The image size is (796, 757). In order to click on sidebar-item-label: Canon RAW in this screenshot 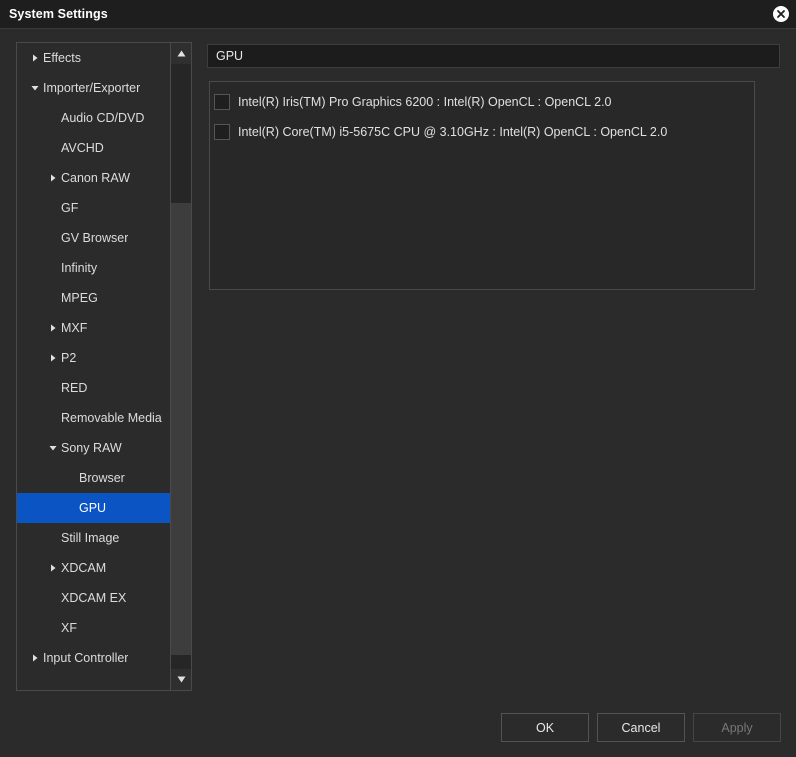, I will do `click(96, 178)`.